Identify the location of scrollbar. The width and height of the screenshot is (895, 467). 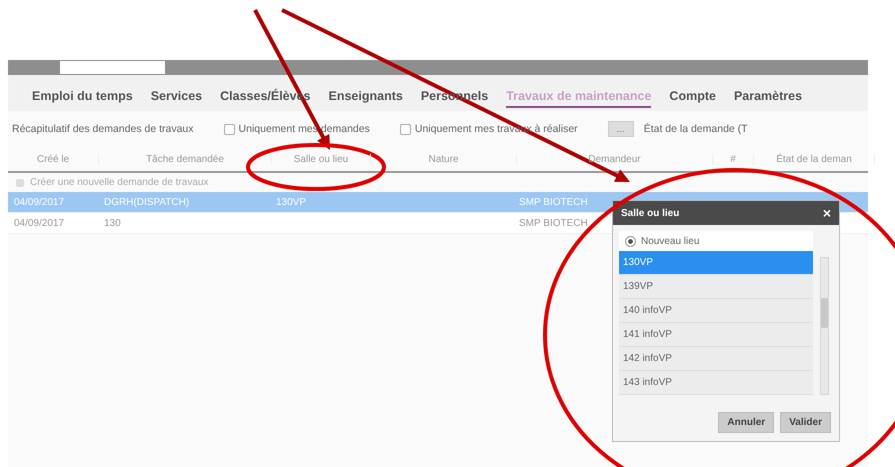
(824, 326).